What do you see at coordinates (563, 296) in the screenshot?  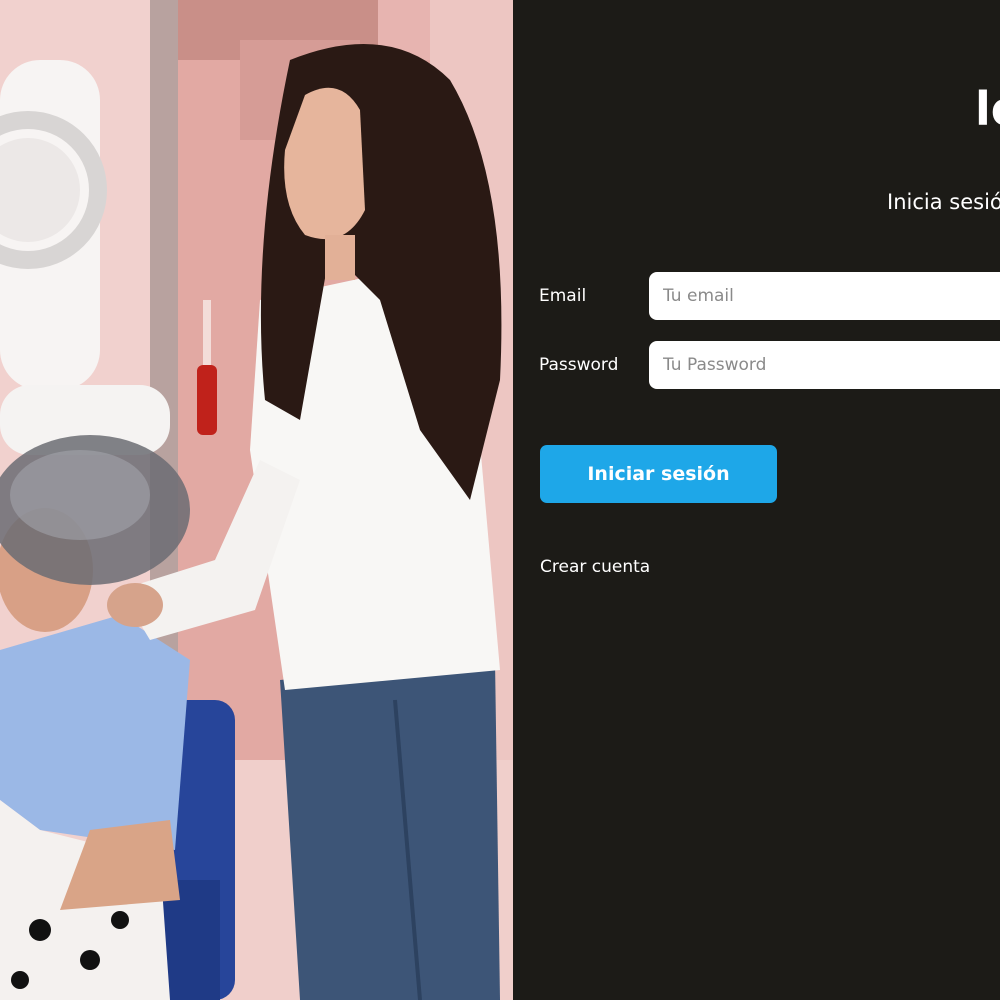 I see `email-label: Email` at bounding box center [563, 296].